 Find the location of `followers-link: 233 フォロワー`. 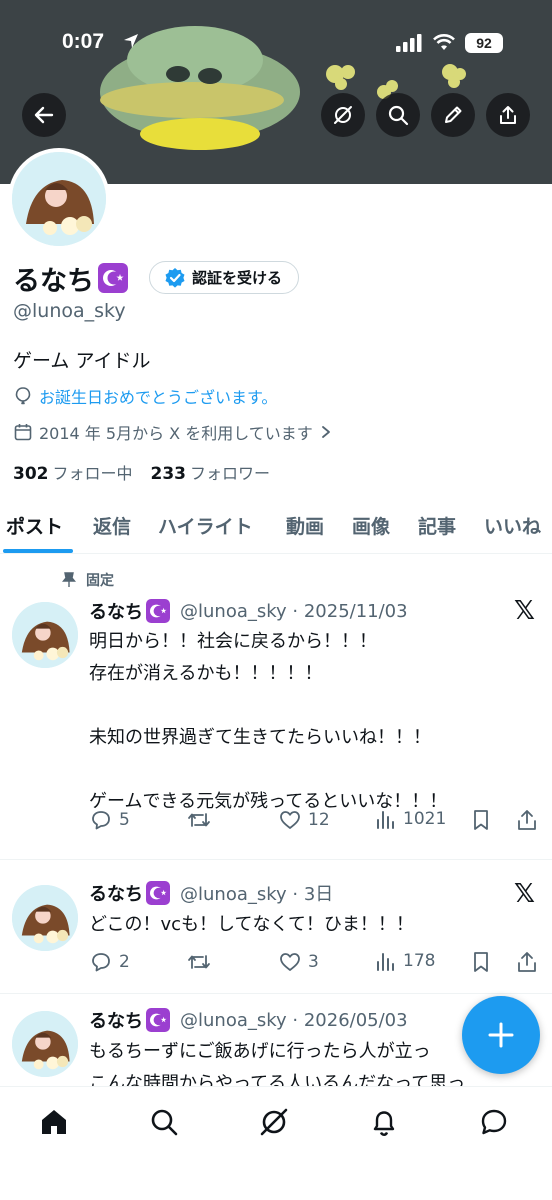

followers-link: 233 フォロワー is located at coordinates (211, 472).